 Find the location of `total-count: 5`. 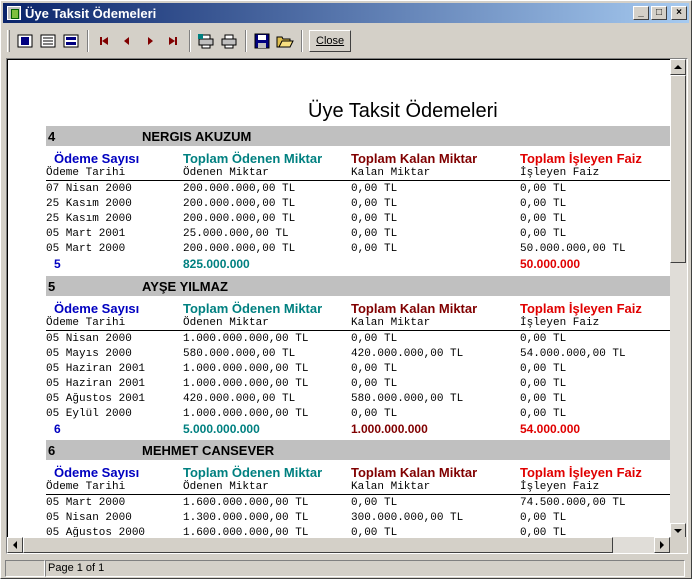

total-count: 5 is located at coordinates (57, 263).